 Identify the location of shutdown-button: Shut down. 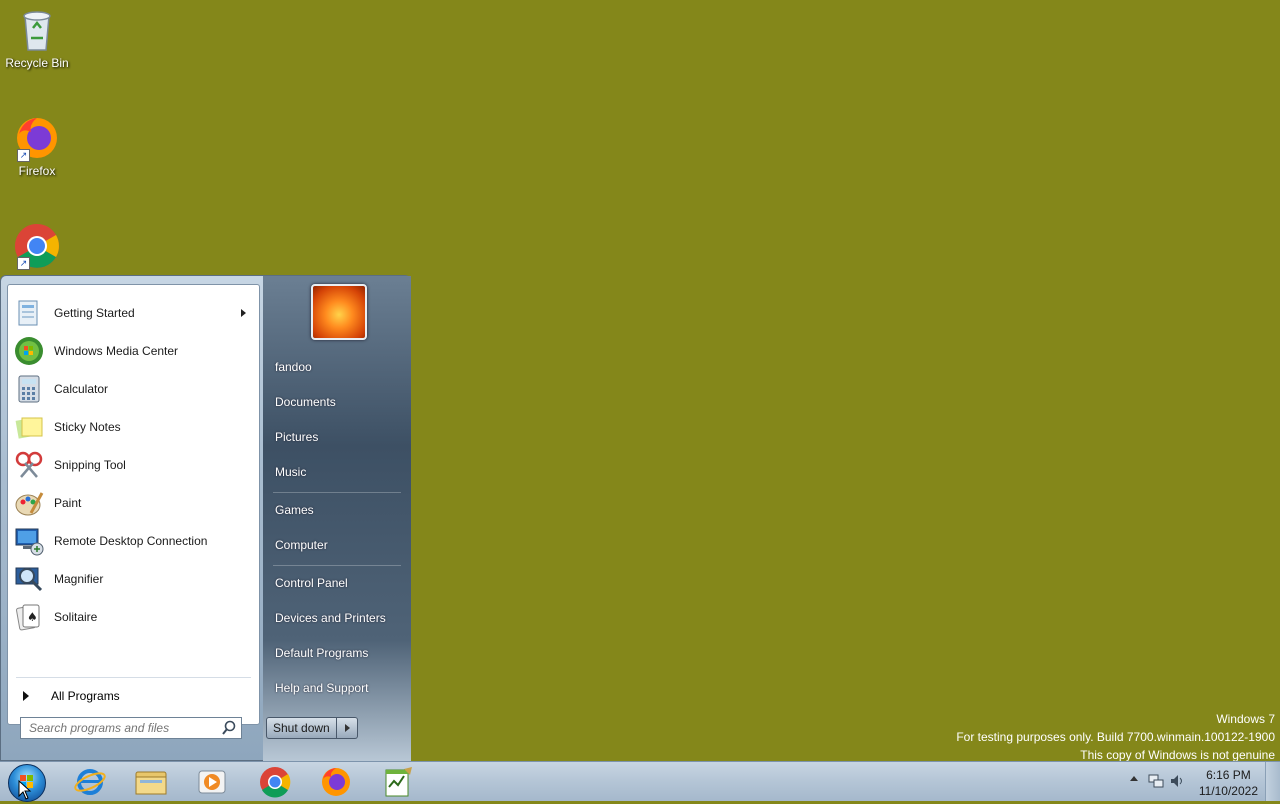
(301, 728).